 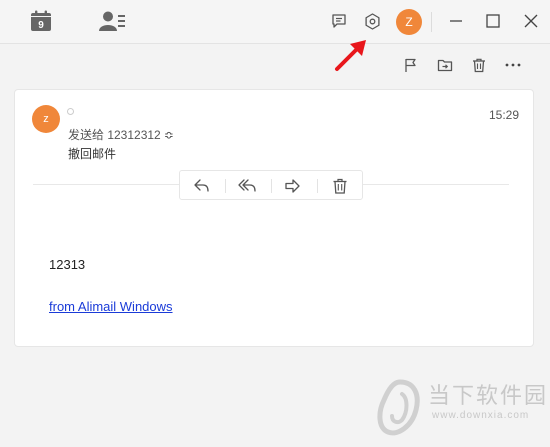 I want to click on message-body: 12313, so click(x=67, y=264).